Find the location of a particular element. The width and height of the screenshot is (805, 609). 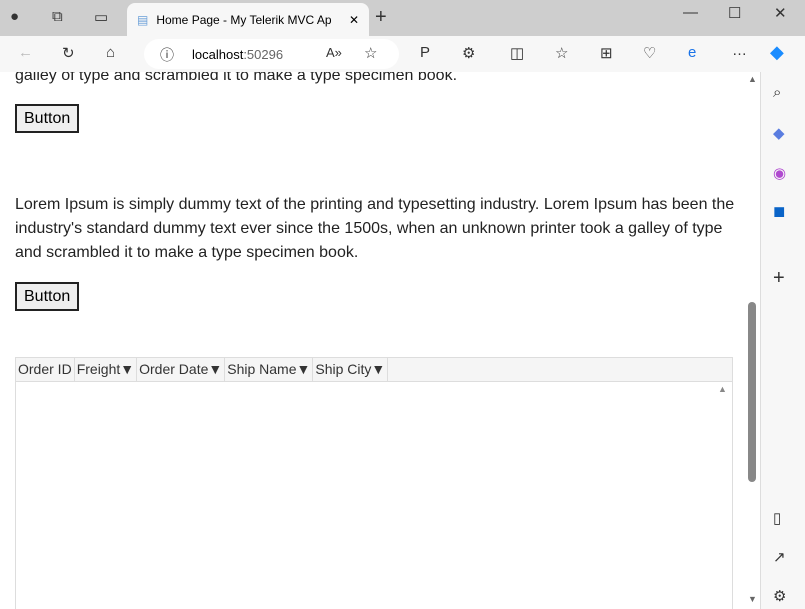

new-tab-icon: + is located at coordinates (381, 17).